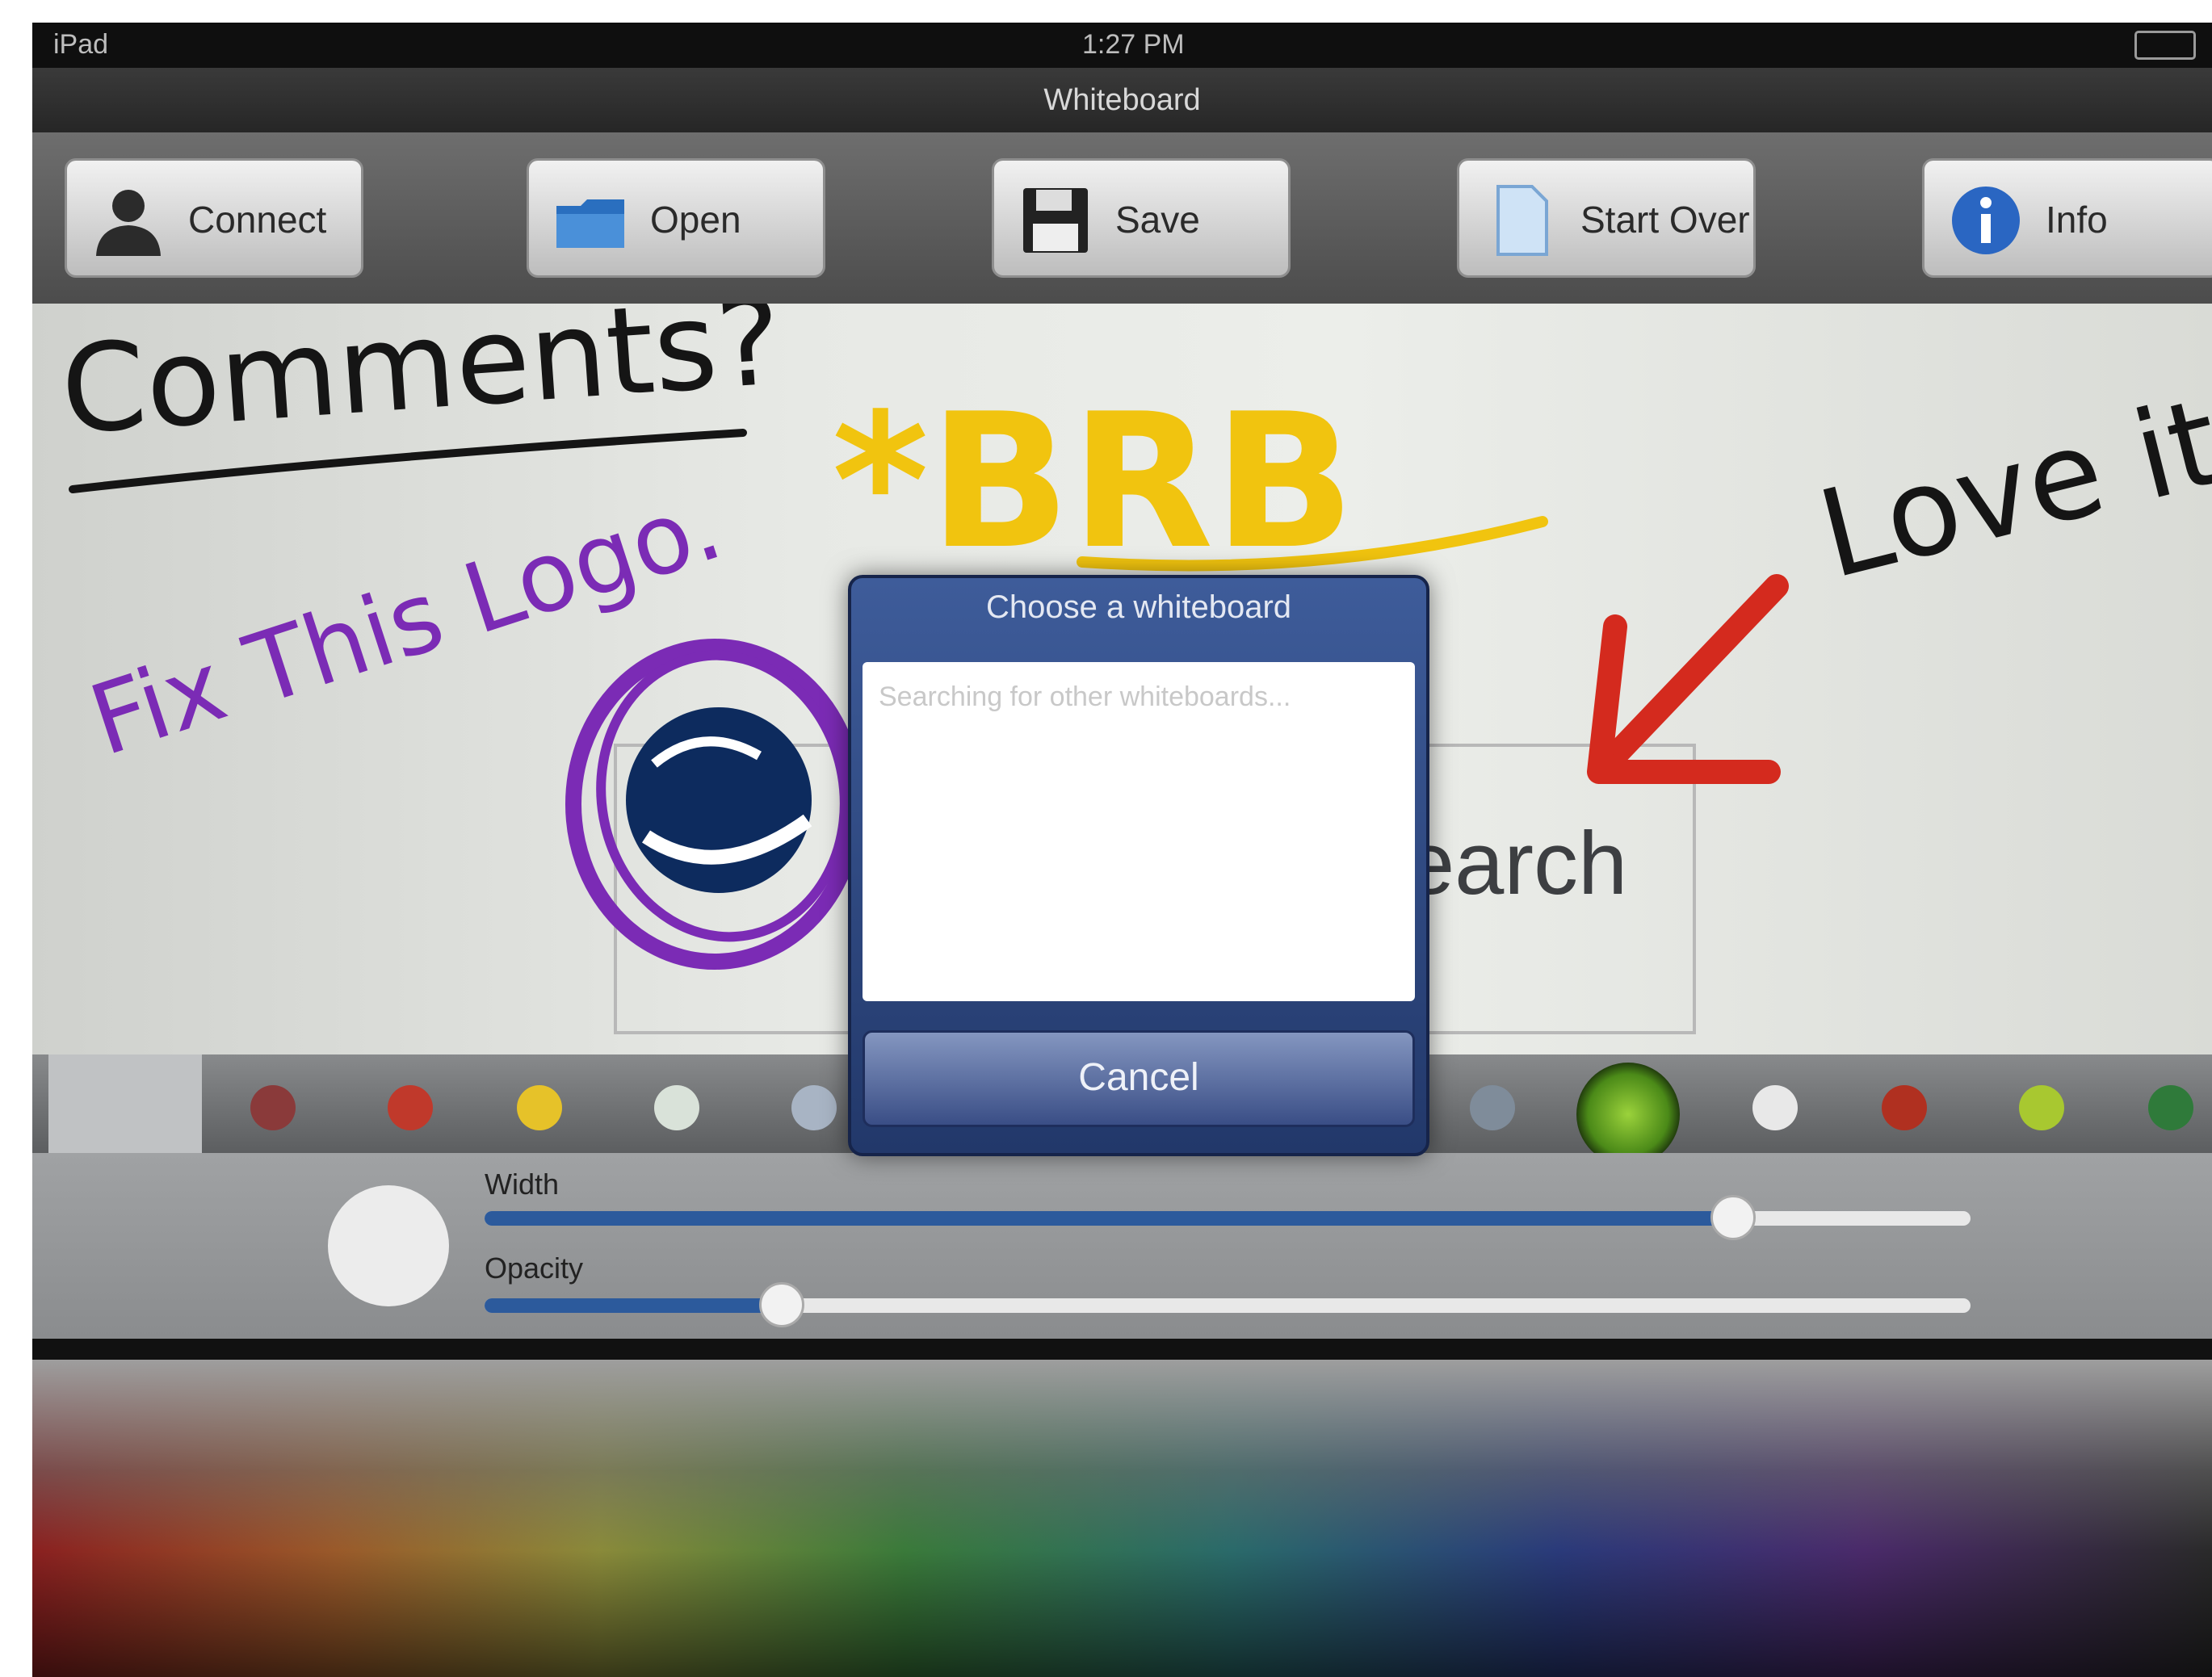  What do you see at coordinates (1733, 1217) in the screenshot?
I see `width-slider-thumb` at bounding box center [1733, 1217].